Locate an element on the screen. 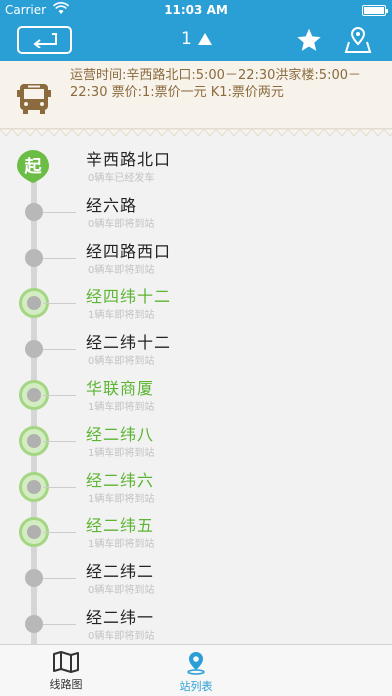  stop-name: 经四路西口 is located at coordinates (129, 251).